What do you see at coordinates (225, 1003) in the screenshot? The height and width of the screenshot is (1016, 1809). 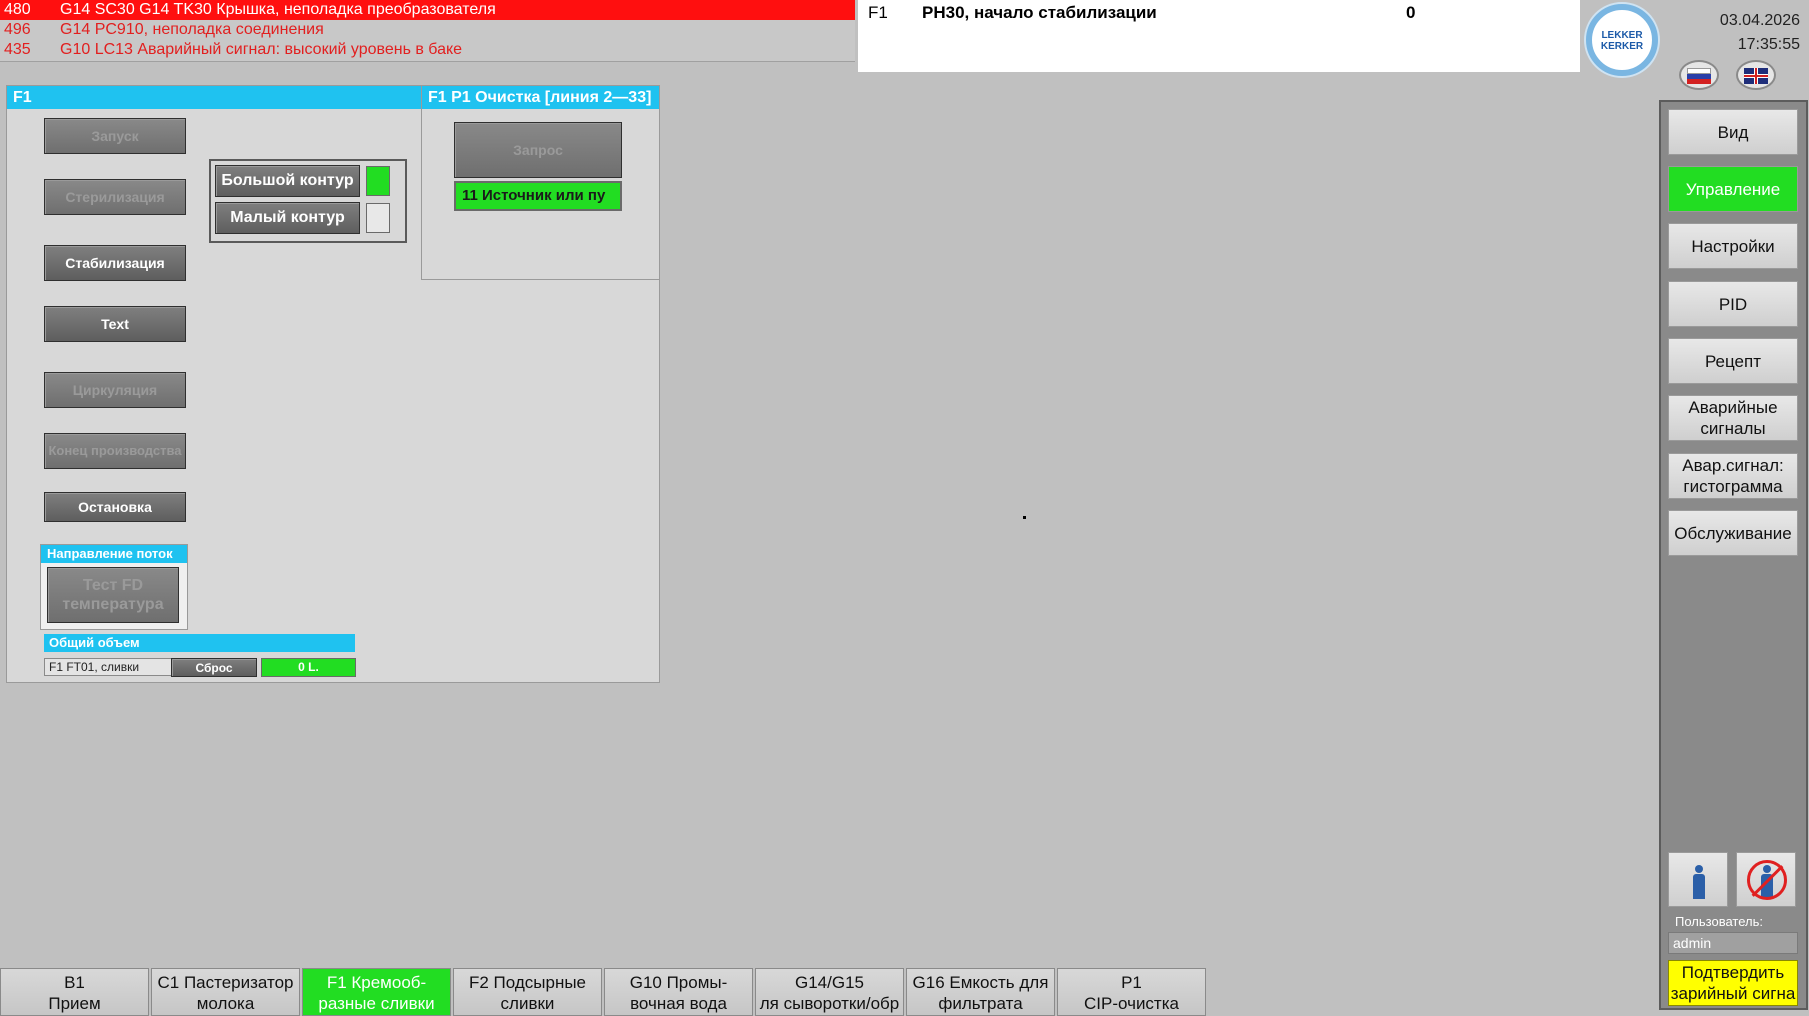 I see `tab-line2: молока` at bounding box center [225, 1003].